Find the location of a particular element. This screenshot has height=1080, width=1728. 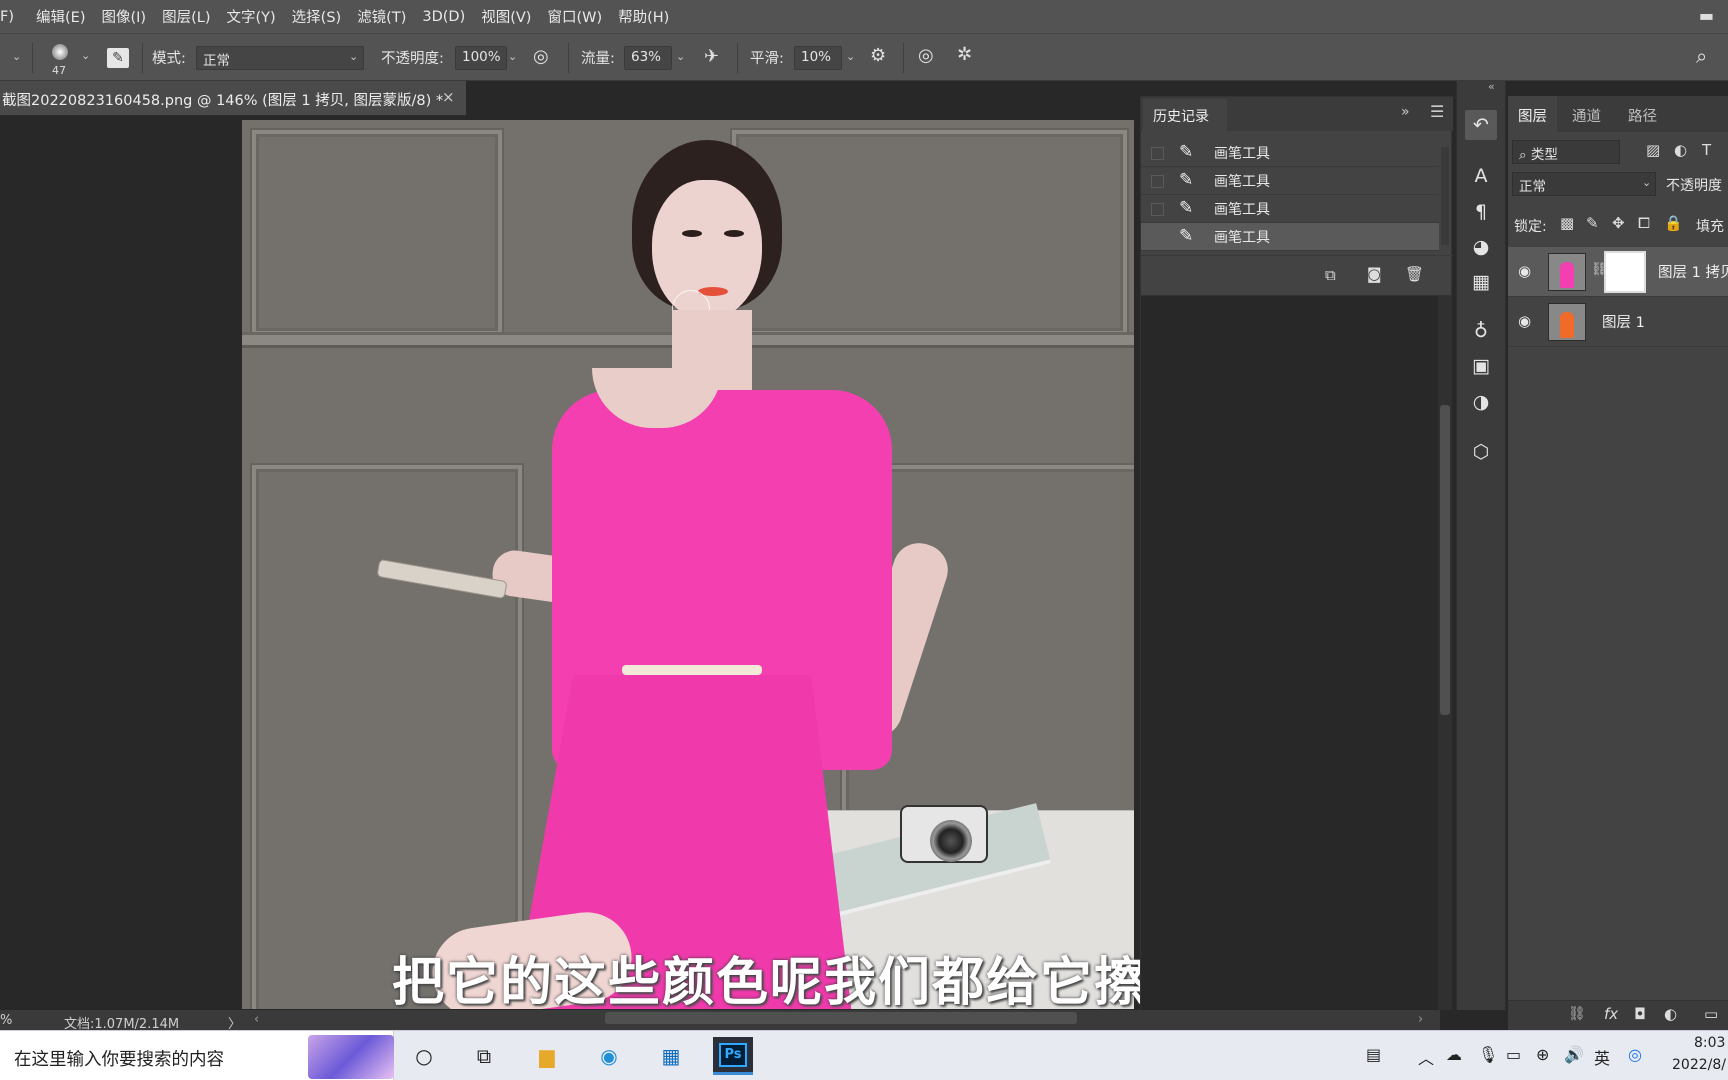

flow-chevron-icon: ⌄ is located at coordinates (680, 56).